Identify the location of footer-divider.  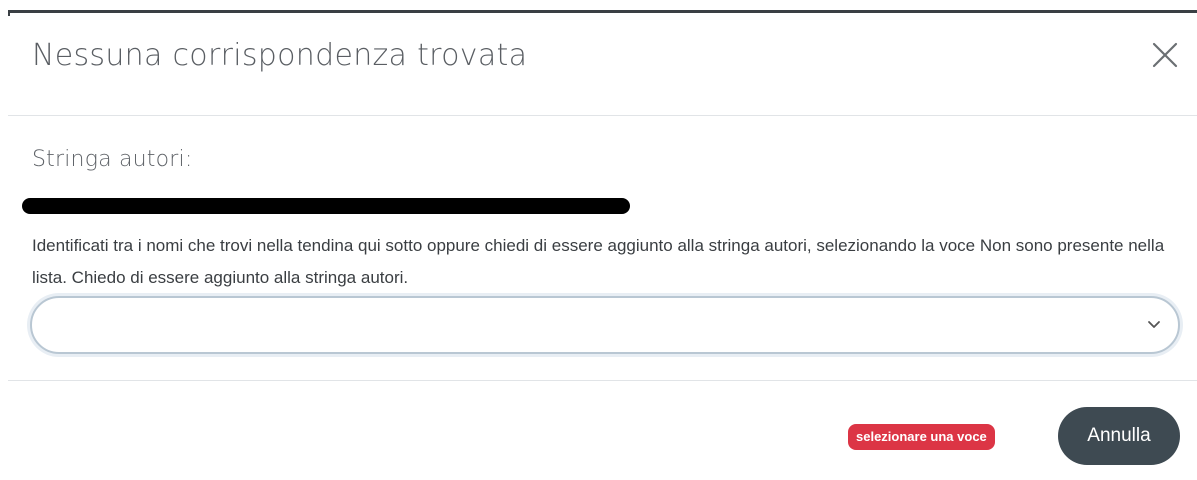
(602, 380).